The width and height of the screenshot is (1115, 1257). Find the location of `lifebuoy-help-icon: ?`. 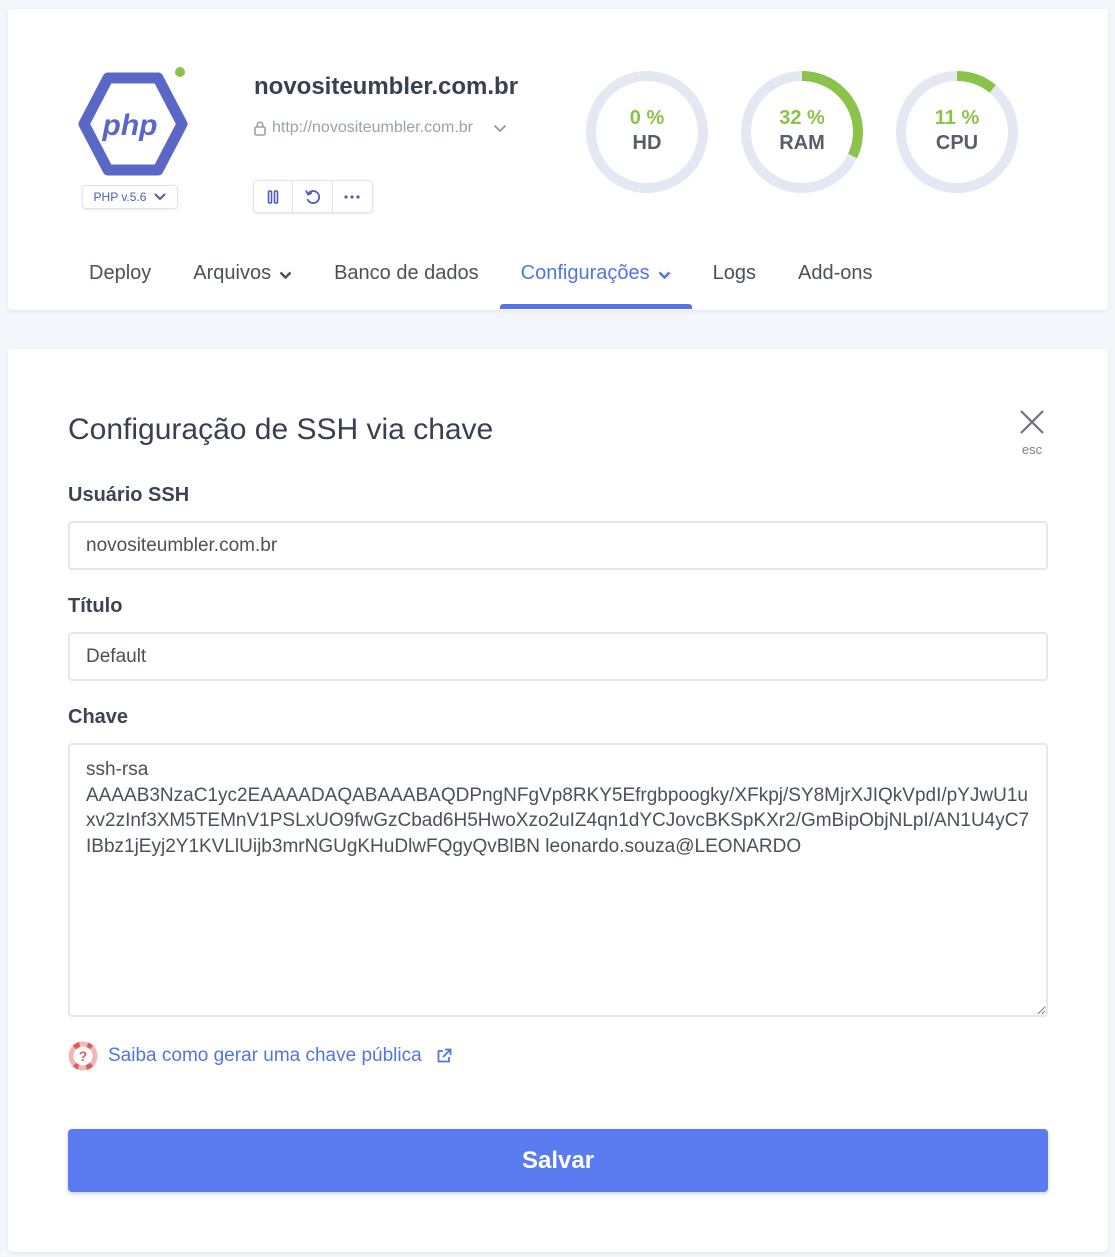

lifebuoy-help-icon: ? is located at coordinates (83, 1056).